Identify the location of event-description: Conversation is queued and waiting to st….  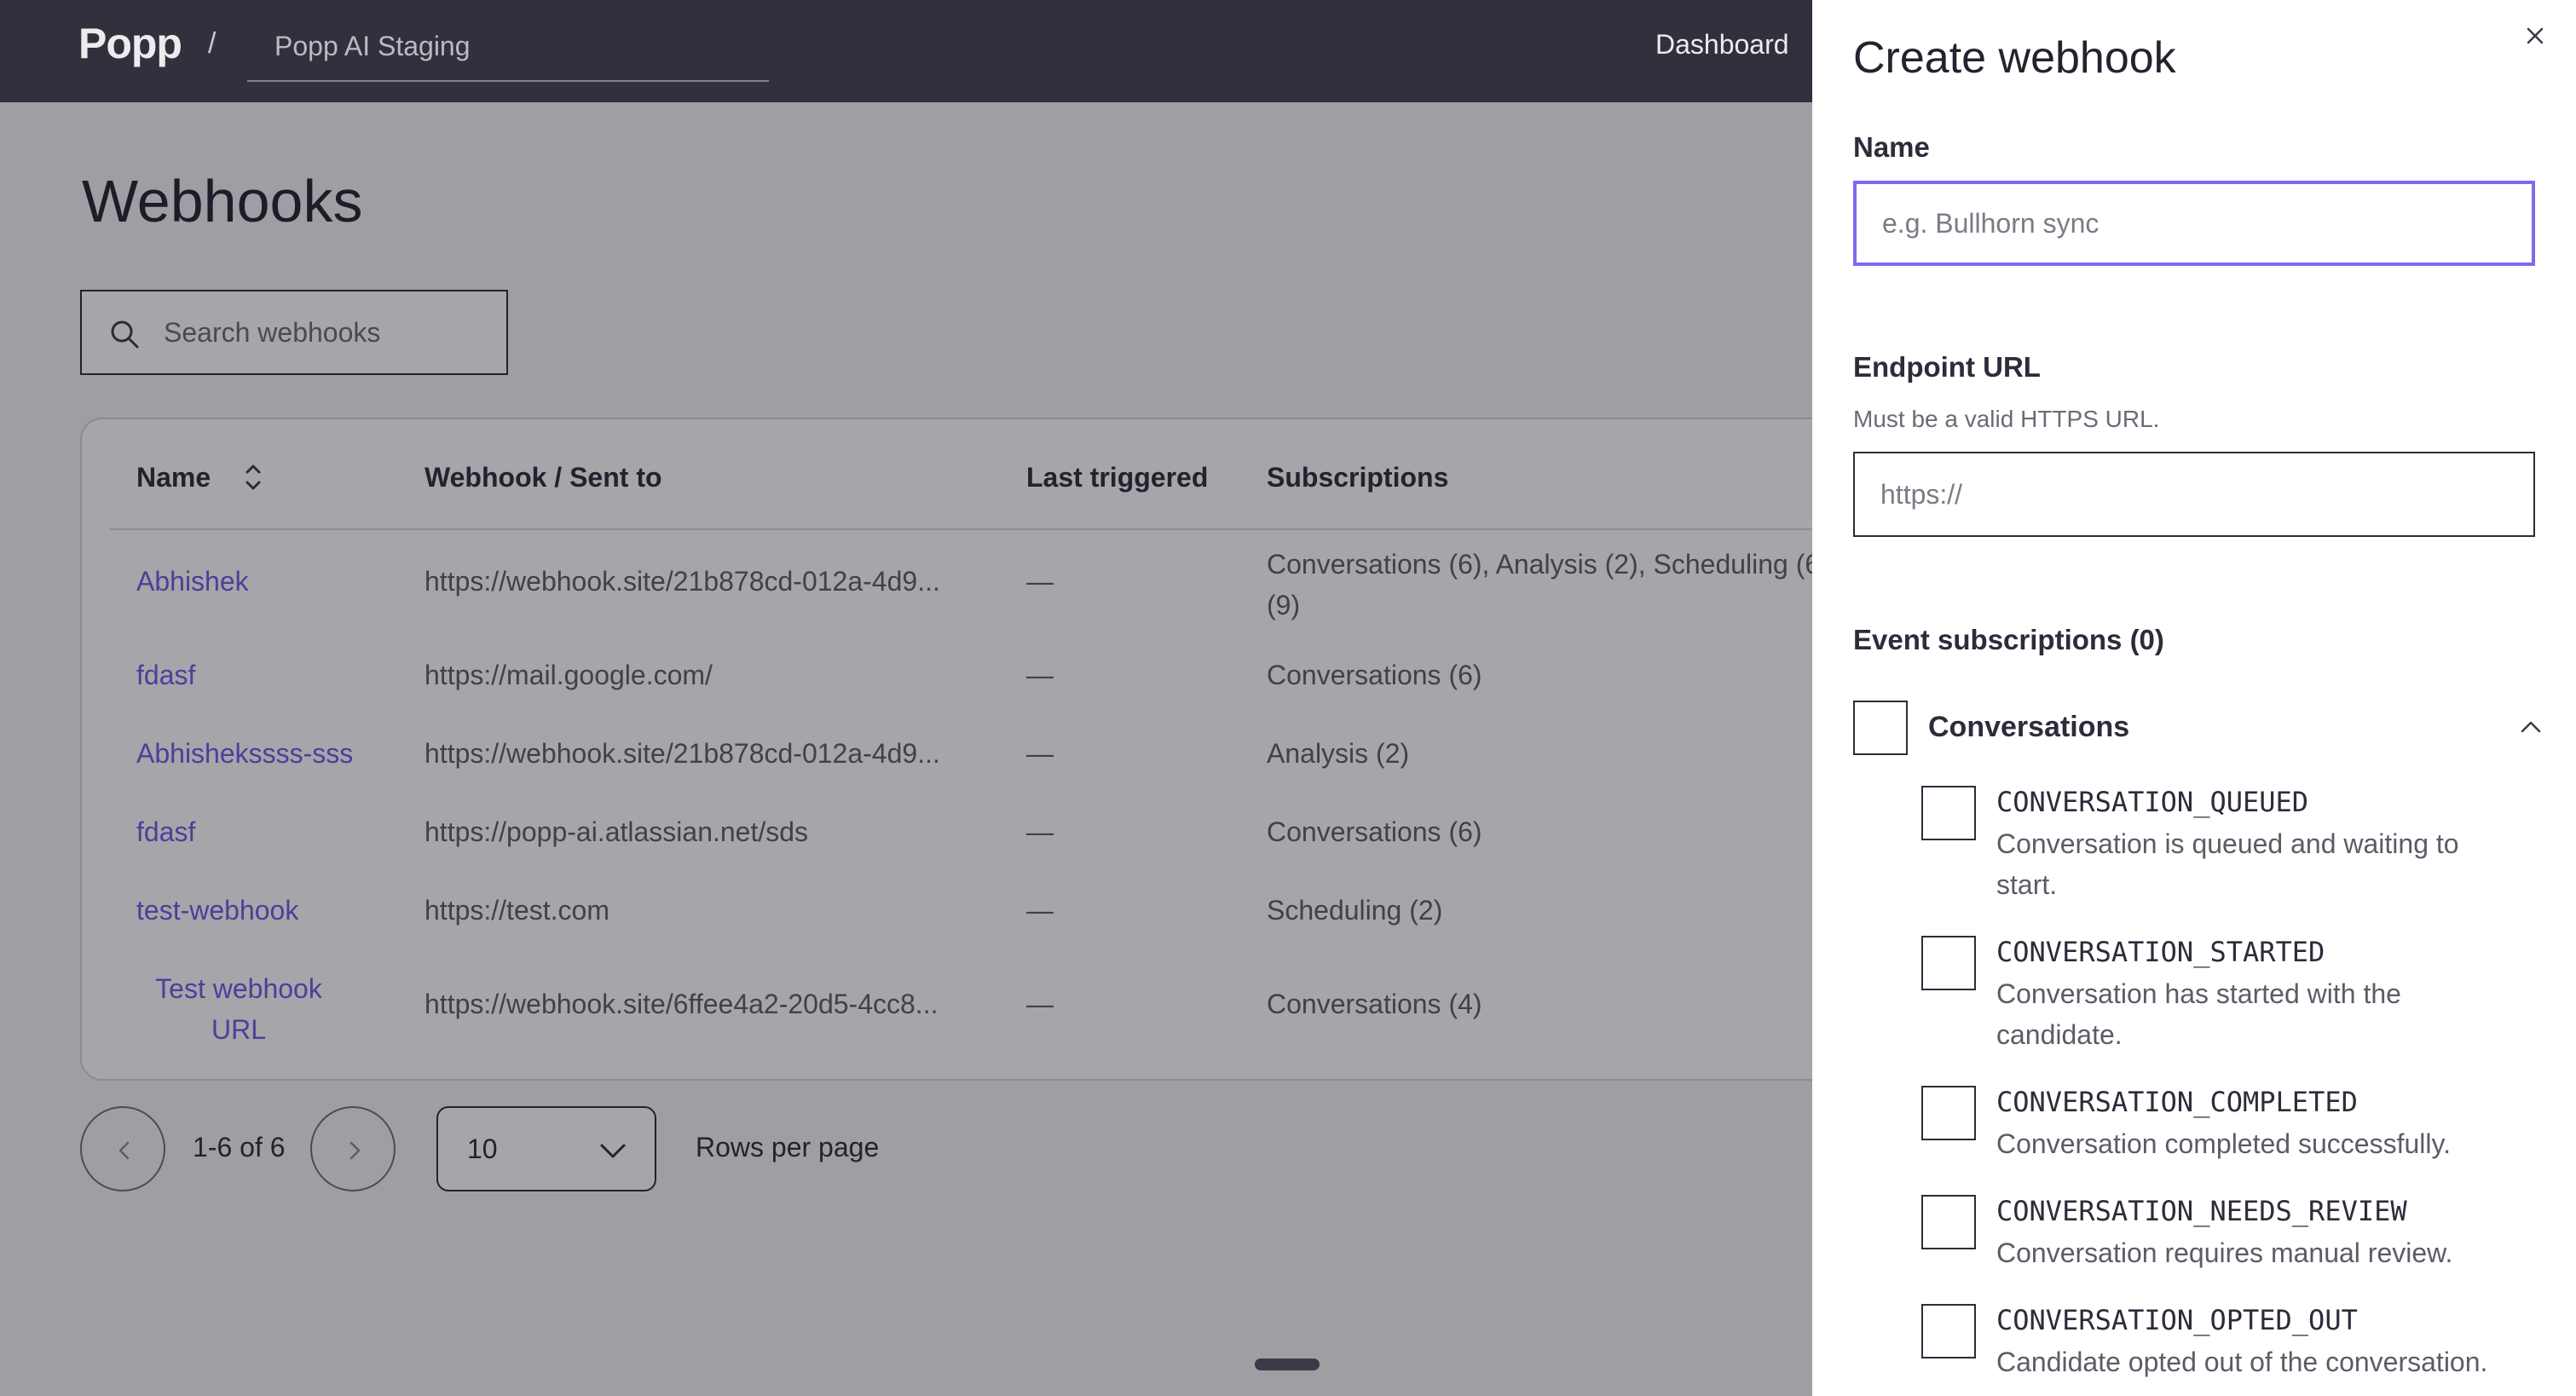
(2227, 864).